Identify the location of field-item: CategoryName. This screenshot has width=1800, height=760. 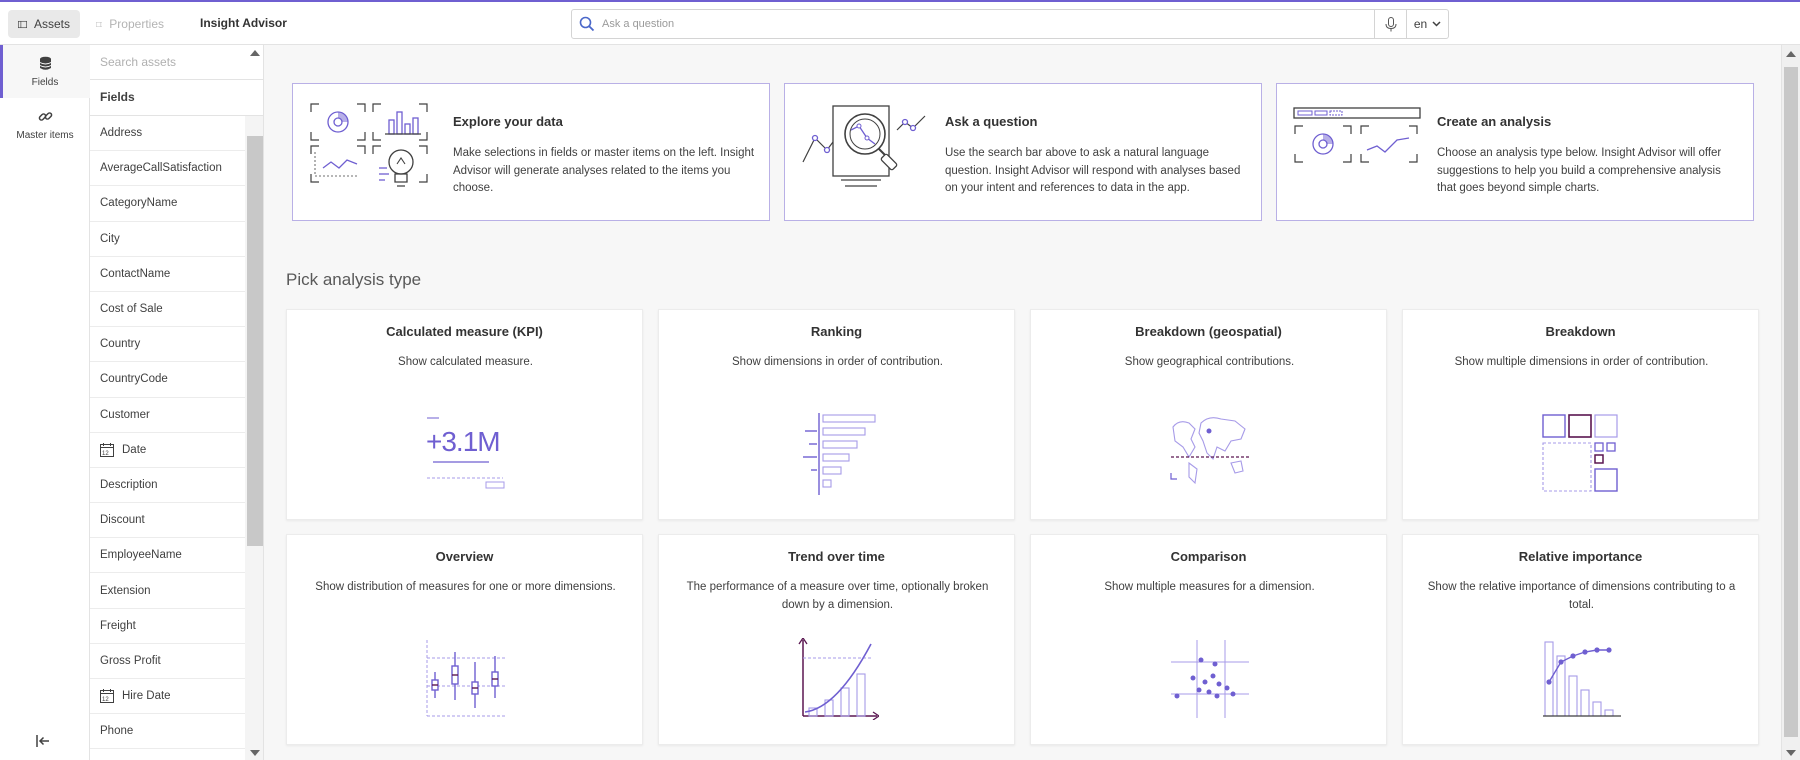
(167, 204).